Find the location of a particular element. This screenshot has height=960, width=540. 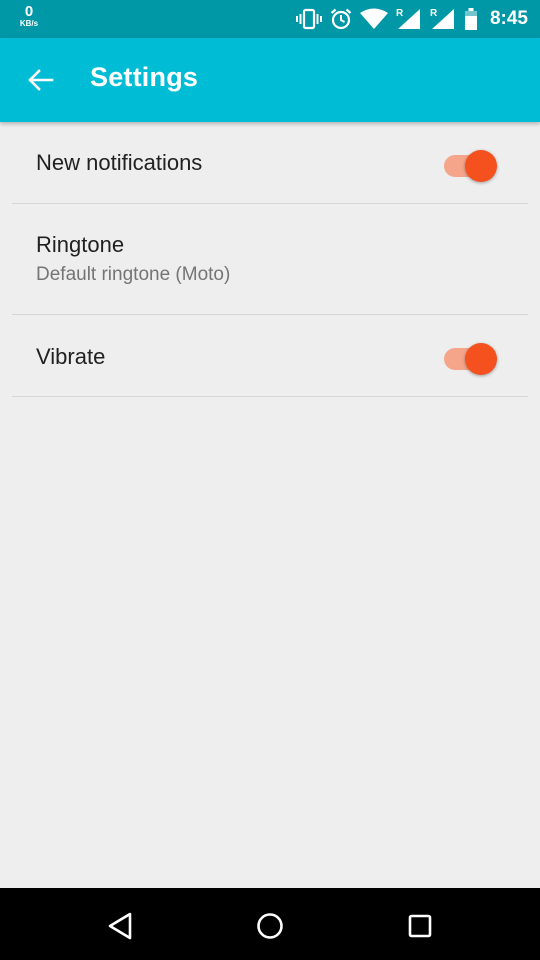

setting-ringtone is located at coordinates (270, 259).